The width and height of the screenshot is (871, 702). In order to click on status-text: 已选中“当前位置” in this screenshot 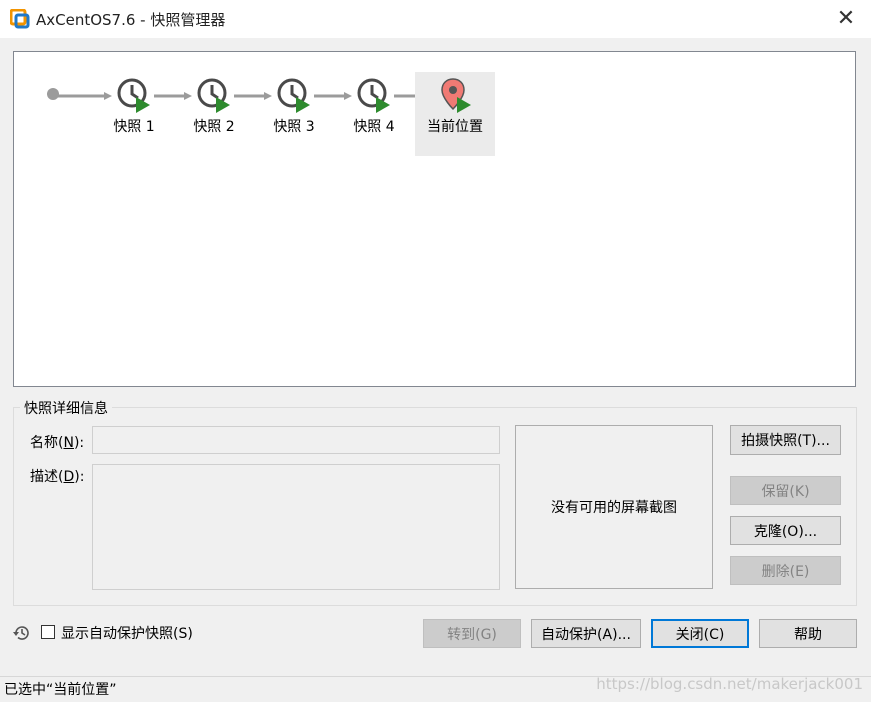, I will do `click(60, 690)`.